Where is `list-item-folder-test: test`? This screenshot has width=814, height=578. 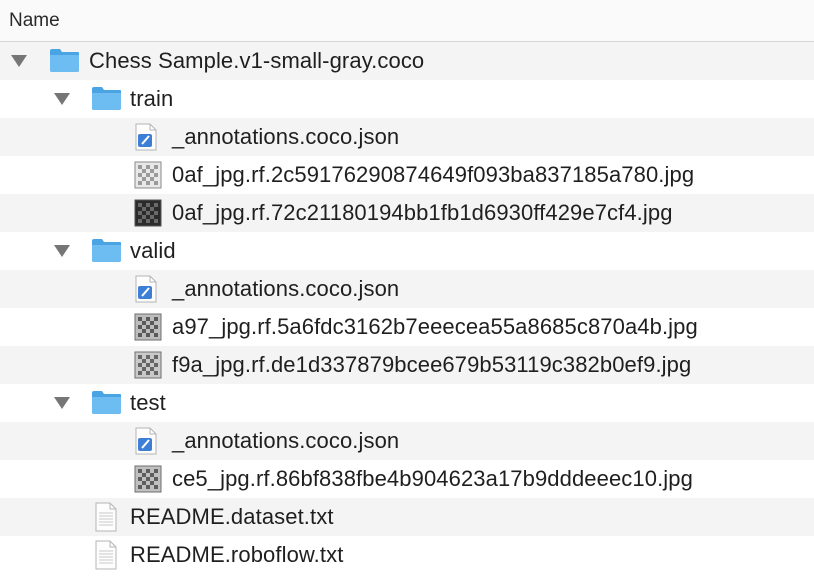 list-item-folder-test: test is located at coordinates (407, 403).